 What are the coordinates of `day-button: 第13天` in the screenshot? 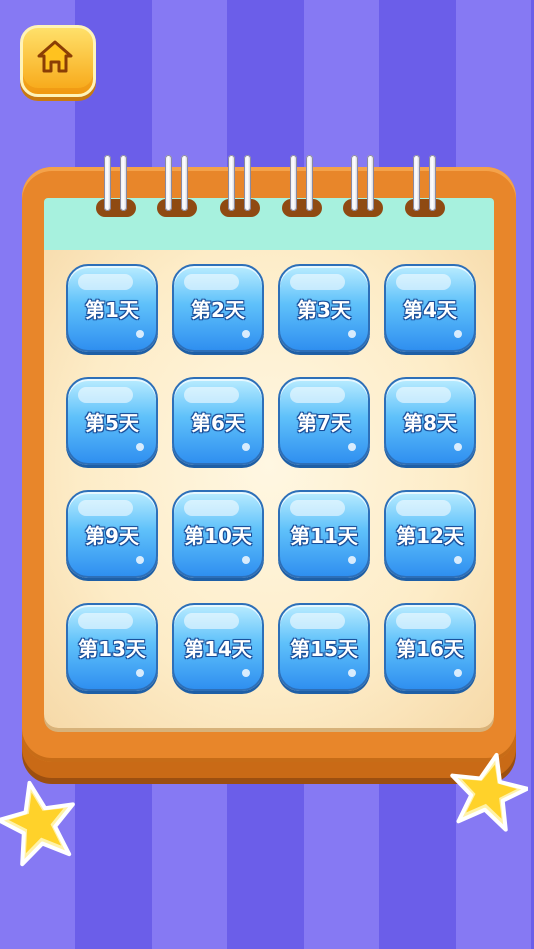 It's located at (112, 647).